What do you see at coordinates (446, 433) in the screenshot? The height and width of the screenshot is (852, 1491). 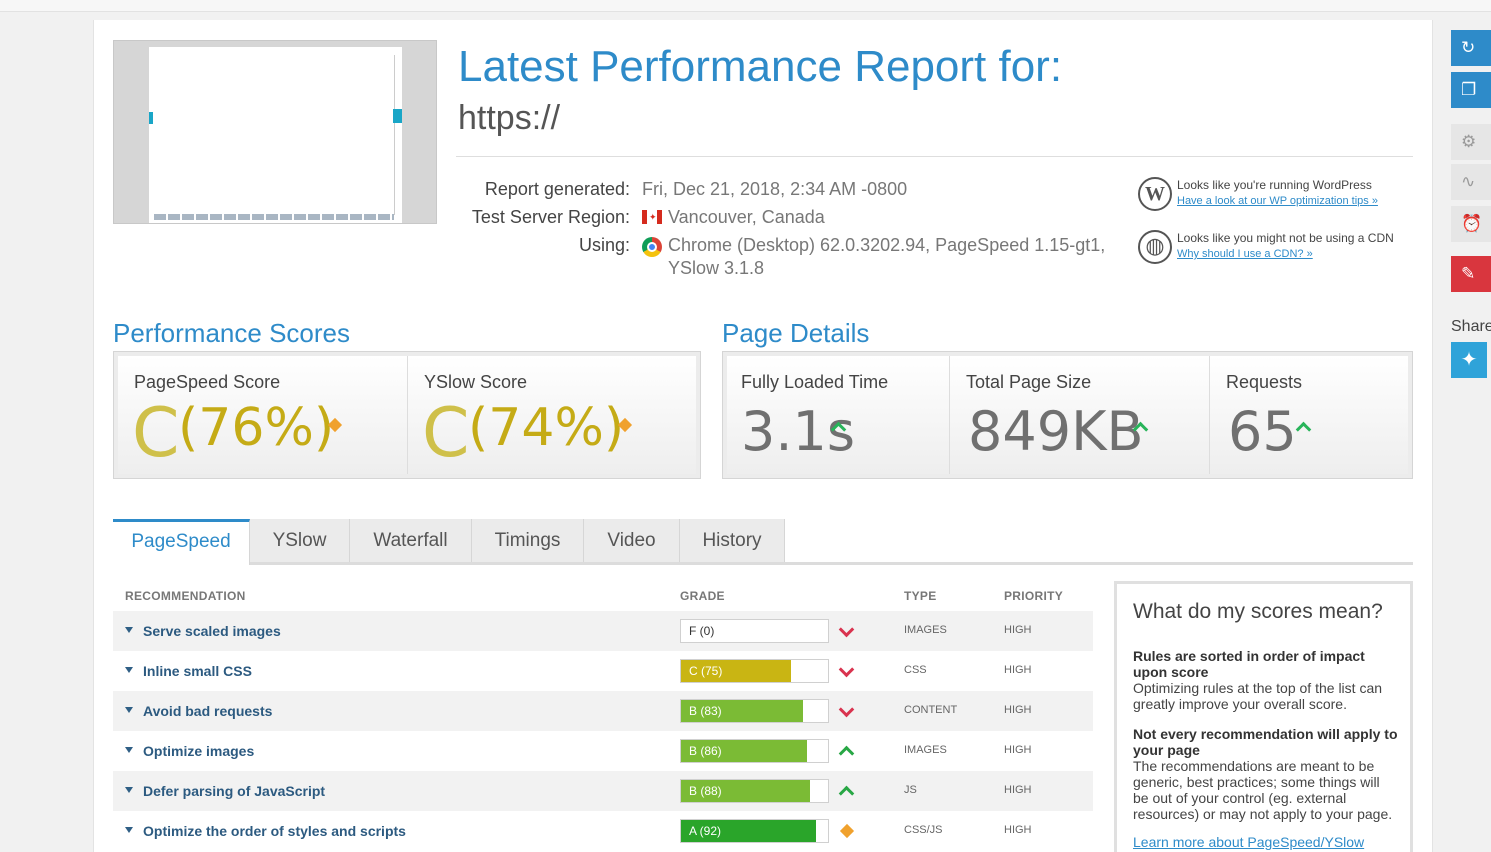 I see `yslow-grade-letter: C` at bounding box center [446, 433].